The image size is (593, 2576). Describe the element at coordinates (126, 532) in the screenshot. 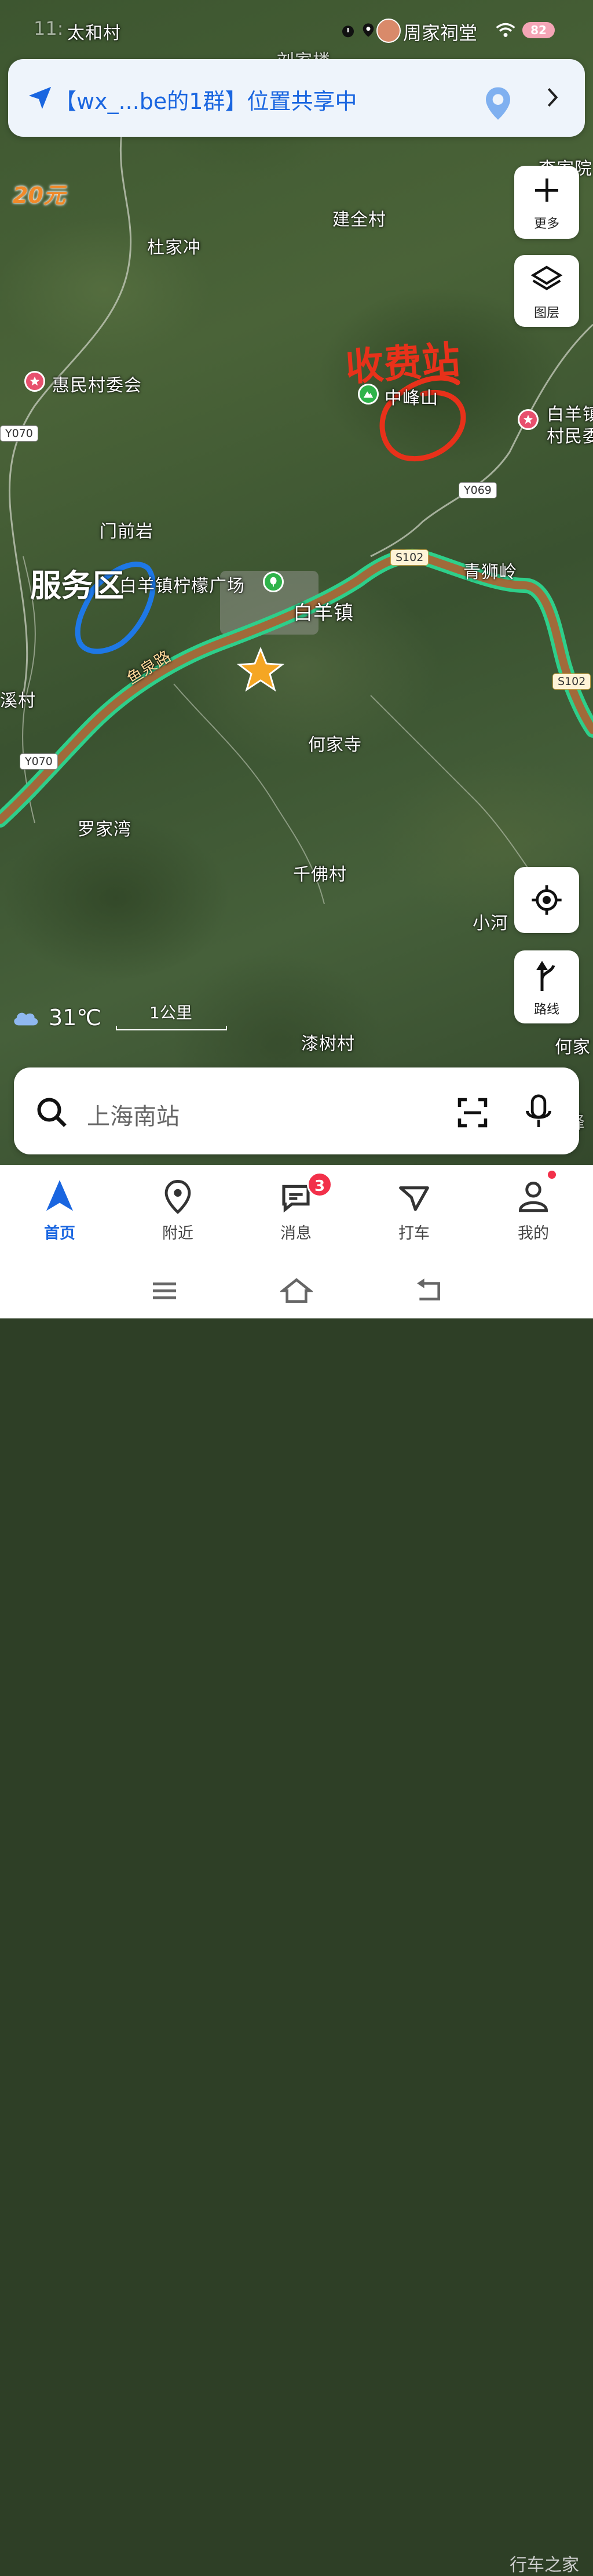

I see `place-label: 门前岩` at that location.